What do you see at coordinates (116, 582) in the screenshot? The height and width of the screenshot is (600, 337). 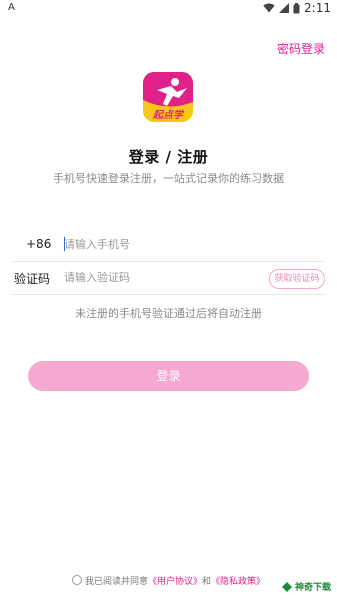 I see `agreement-prefix: 我已阅读并同意` at bounding box center [116, 582].